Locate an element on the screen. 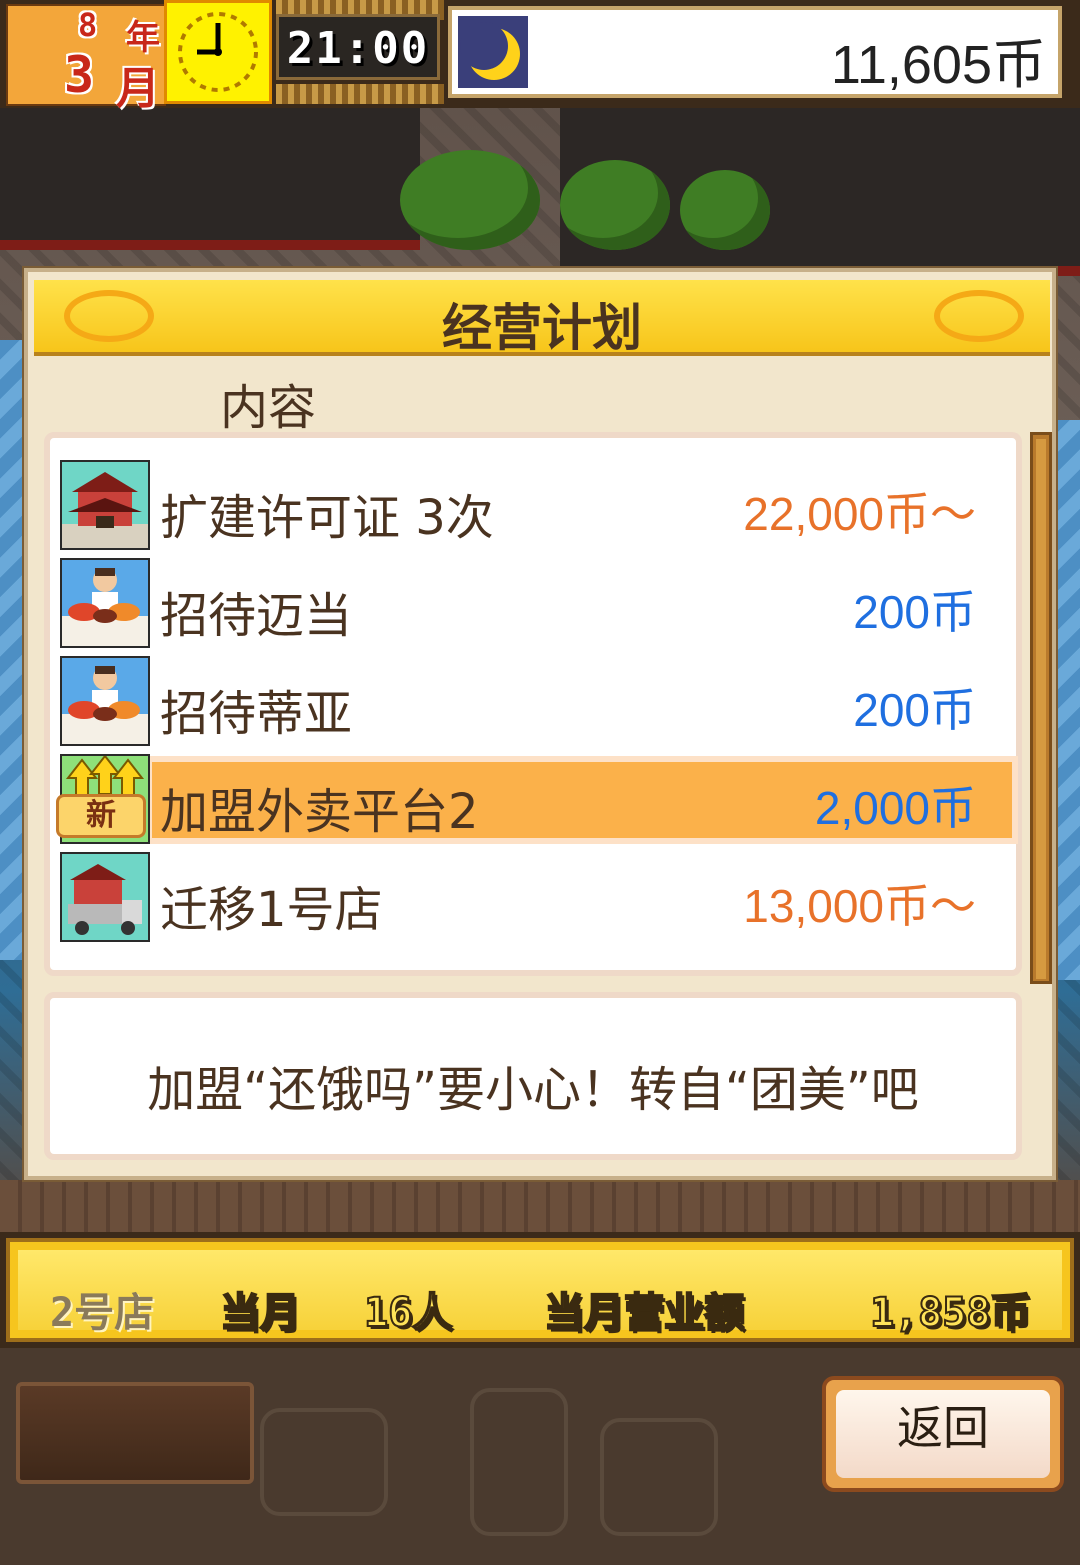 The height and width of the screenshot is (1565, 1080). item-price: 13,000币〜 is located at coordinates (859, 906).